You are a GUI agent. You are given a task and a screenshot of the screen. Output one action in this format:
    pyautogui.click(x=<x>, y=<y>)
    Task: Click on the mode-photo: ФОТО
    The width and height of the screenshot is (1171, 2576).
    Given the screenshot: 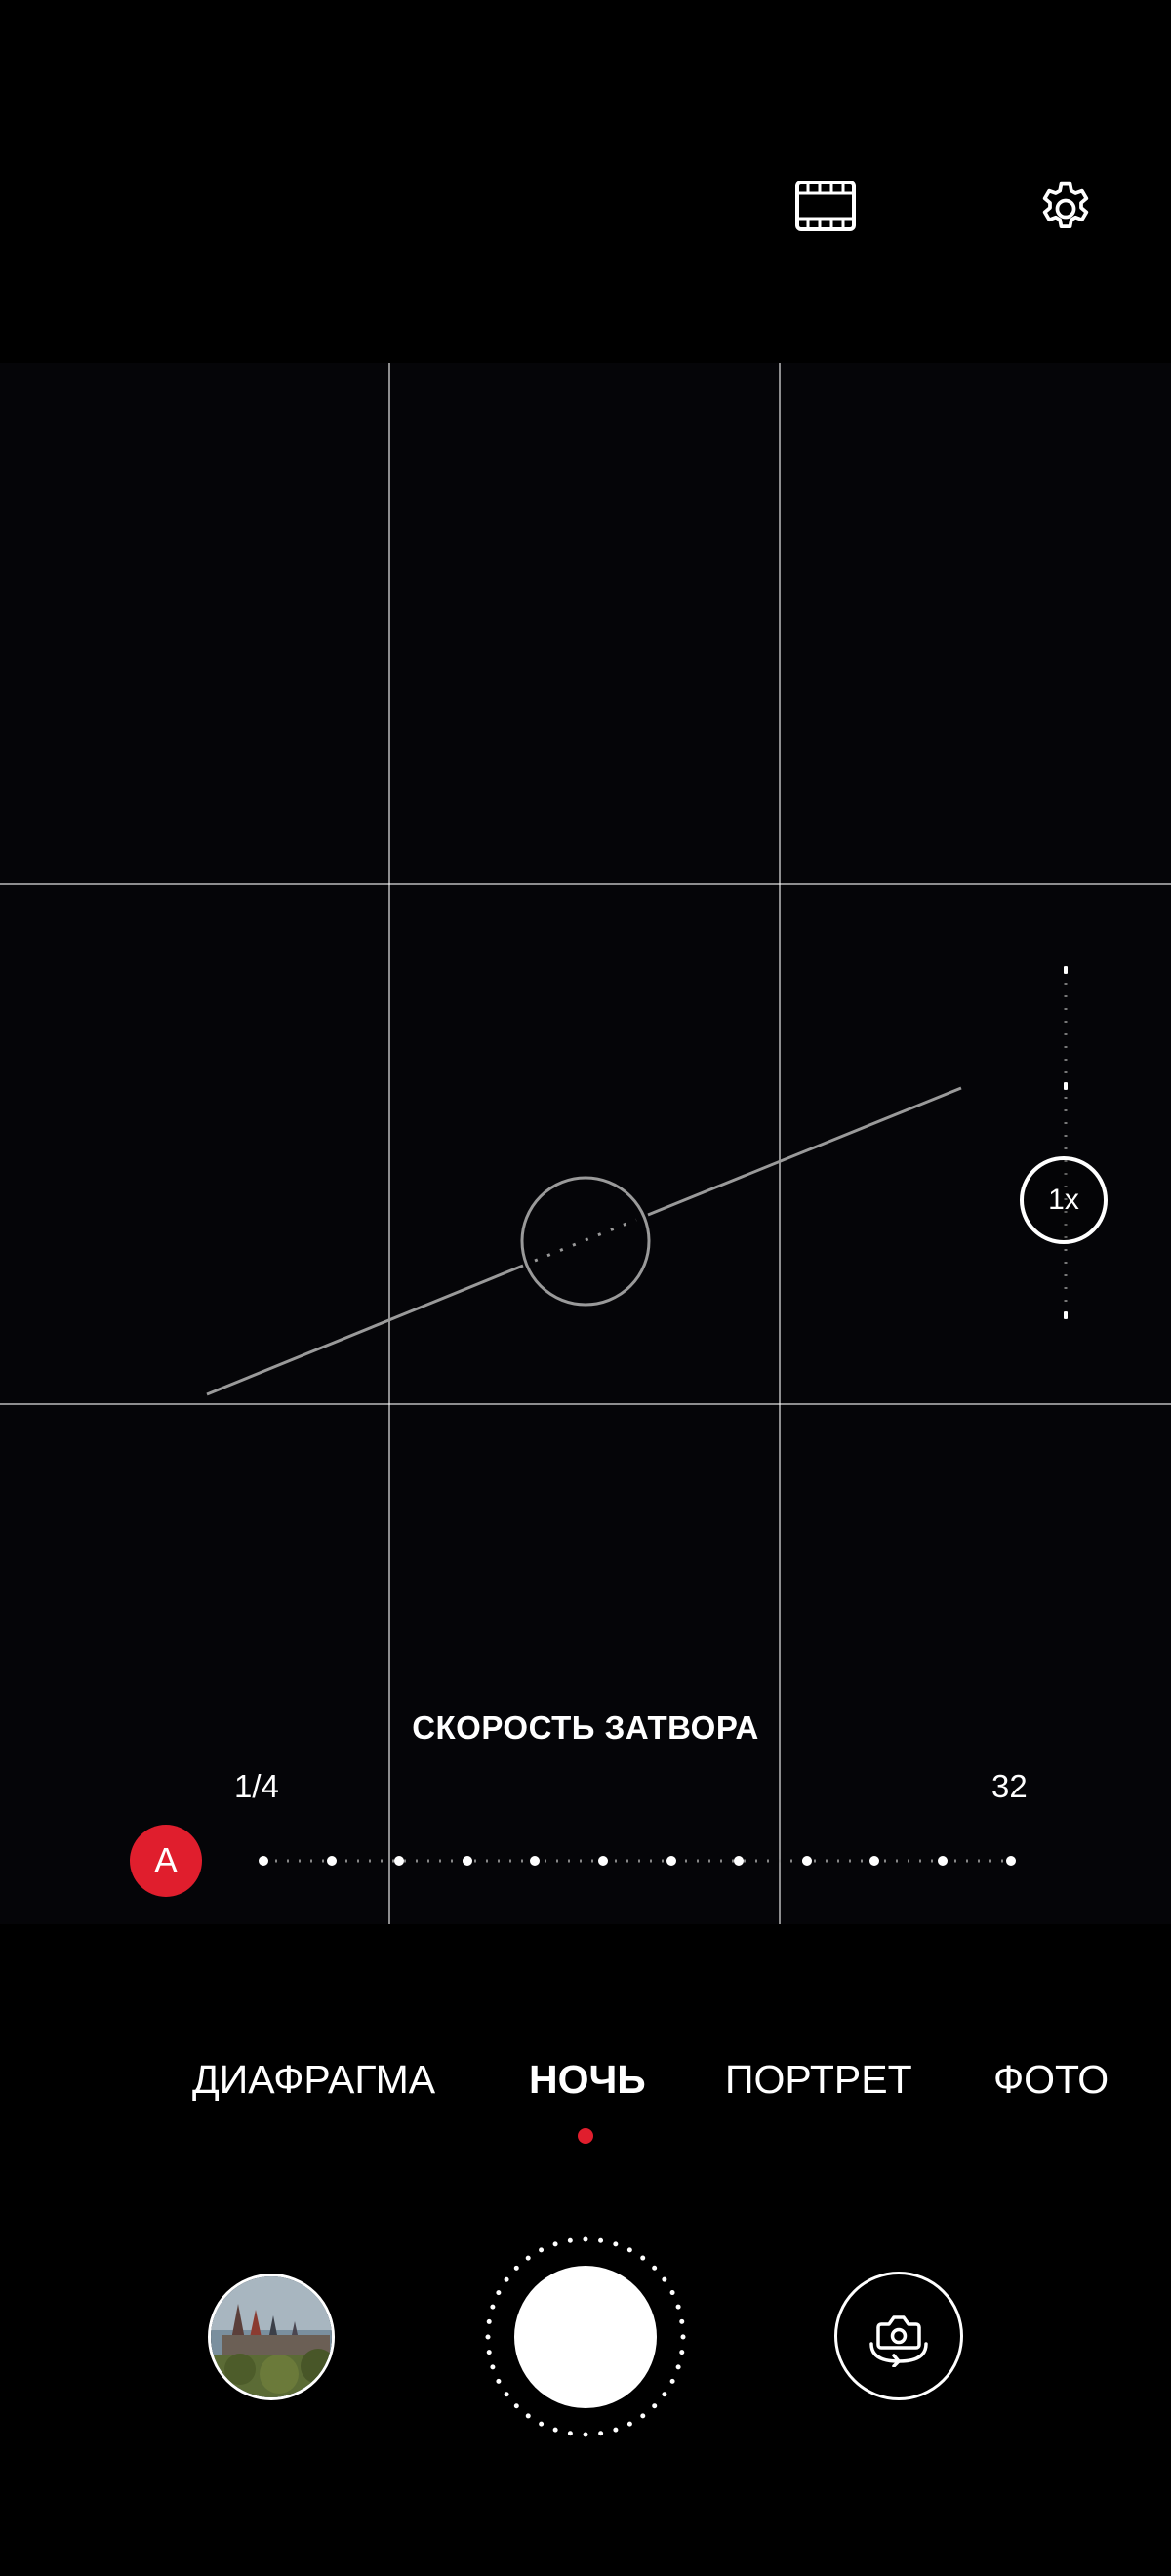 What is the action you would take?
    pyautogui.click(x=1051, y=2080)
    